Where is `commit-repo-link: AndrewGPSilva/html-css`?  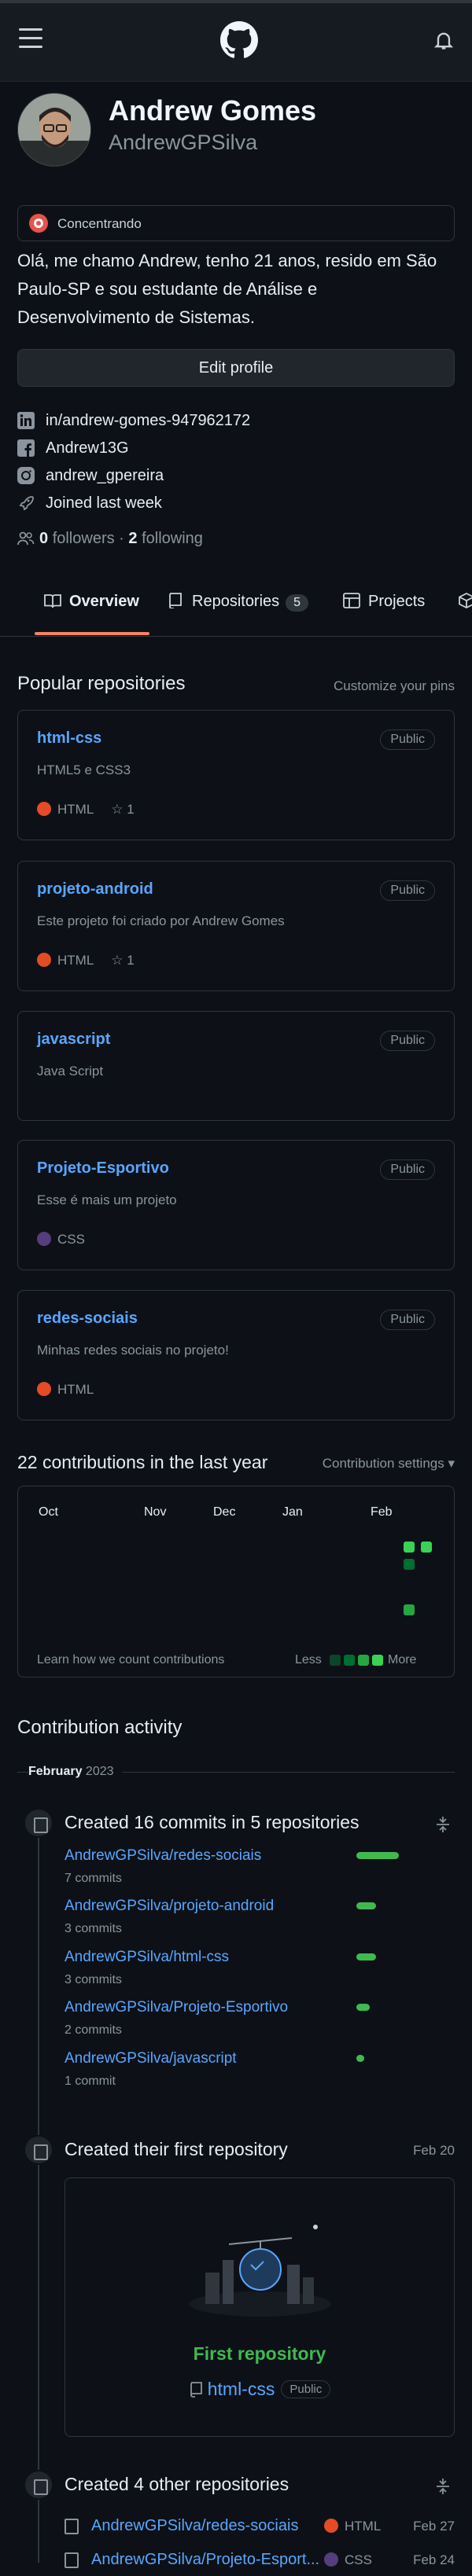 commit-repo-link: AndrewGPSilva/html-css is located at coordinates (147, 1957).